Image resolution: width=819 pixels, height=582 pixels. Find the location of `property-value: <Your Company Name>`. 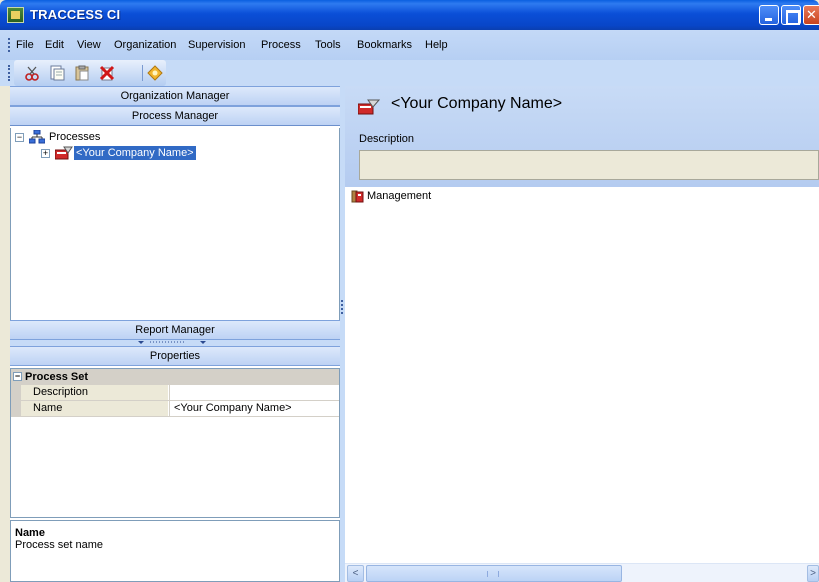

property-value: <Your Company Name> is located at coordinates (254, 408).